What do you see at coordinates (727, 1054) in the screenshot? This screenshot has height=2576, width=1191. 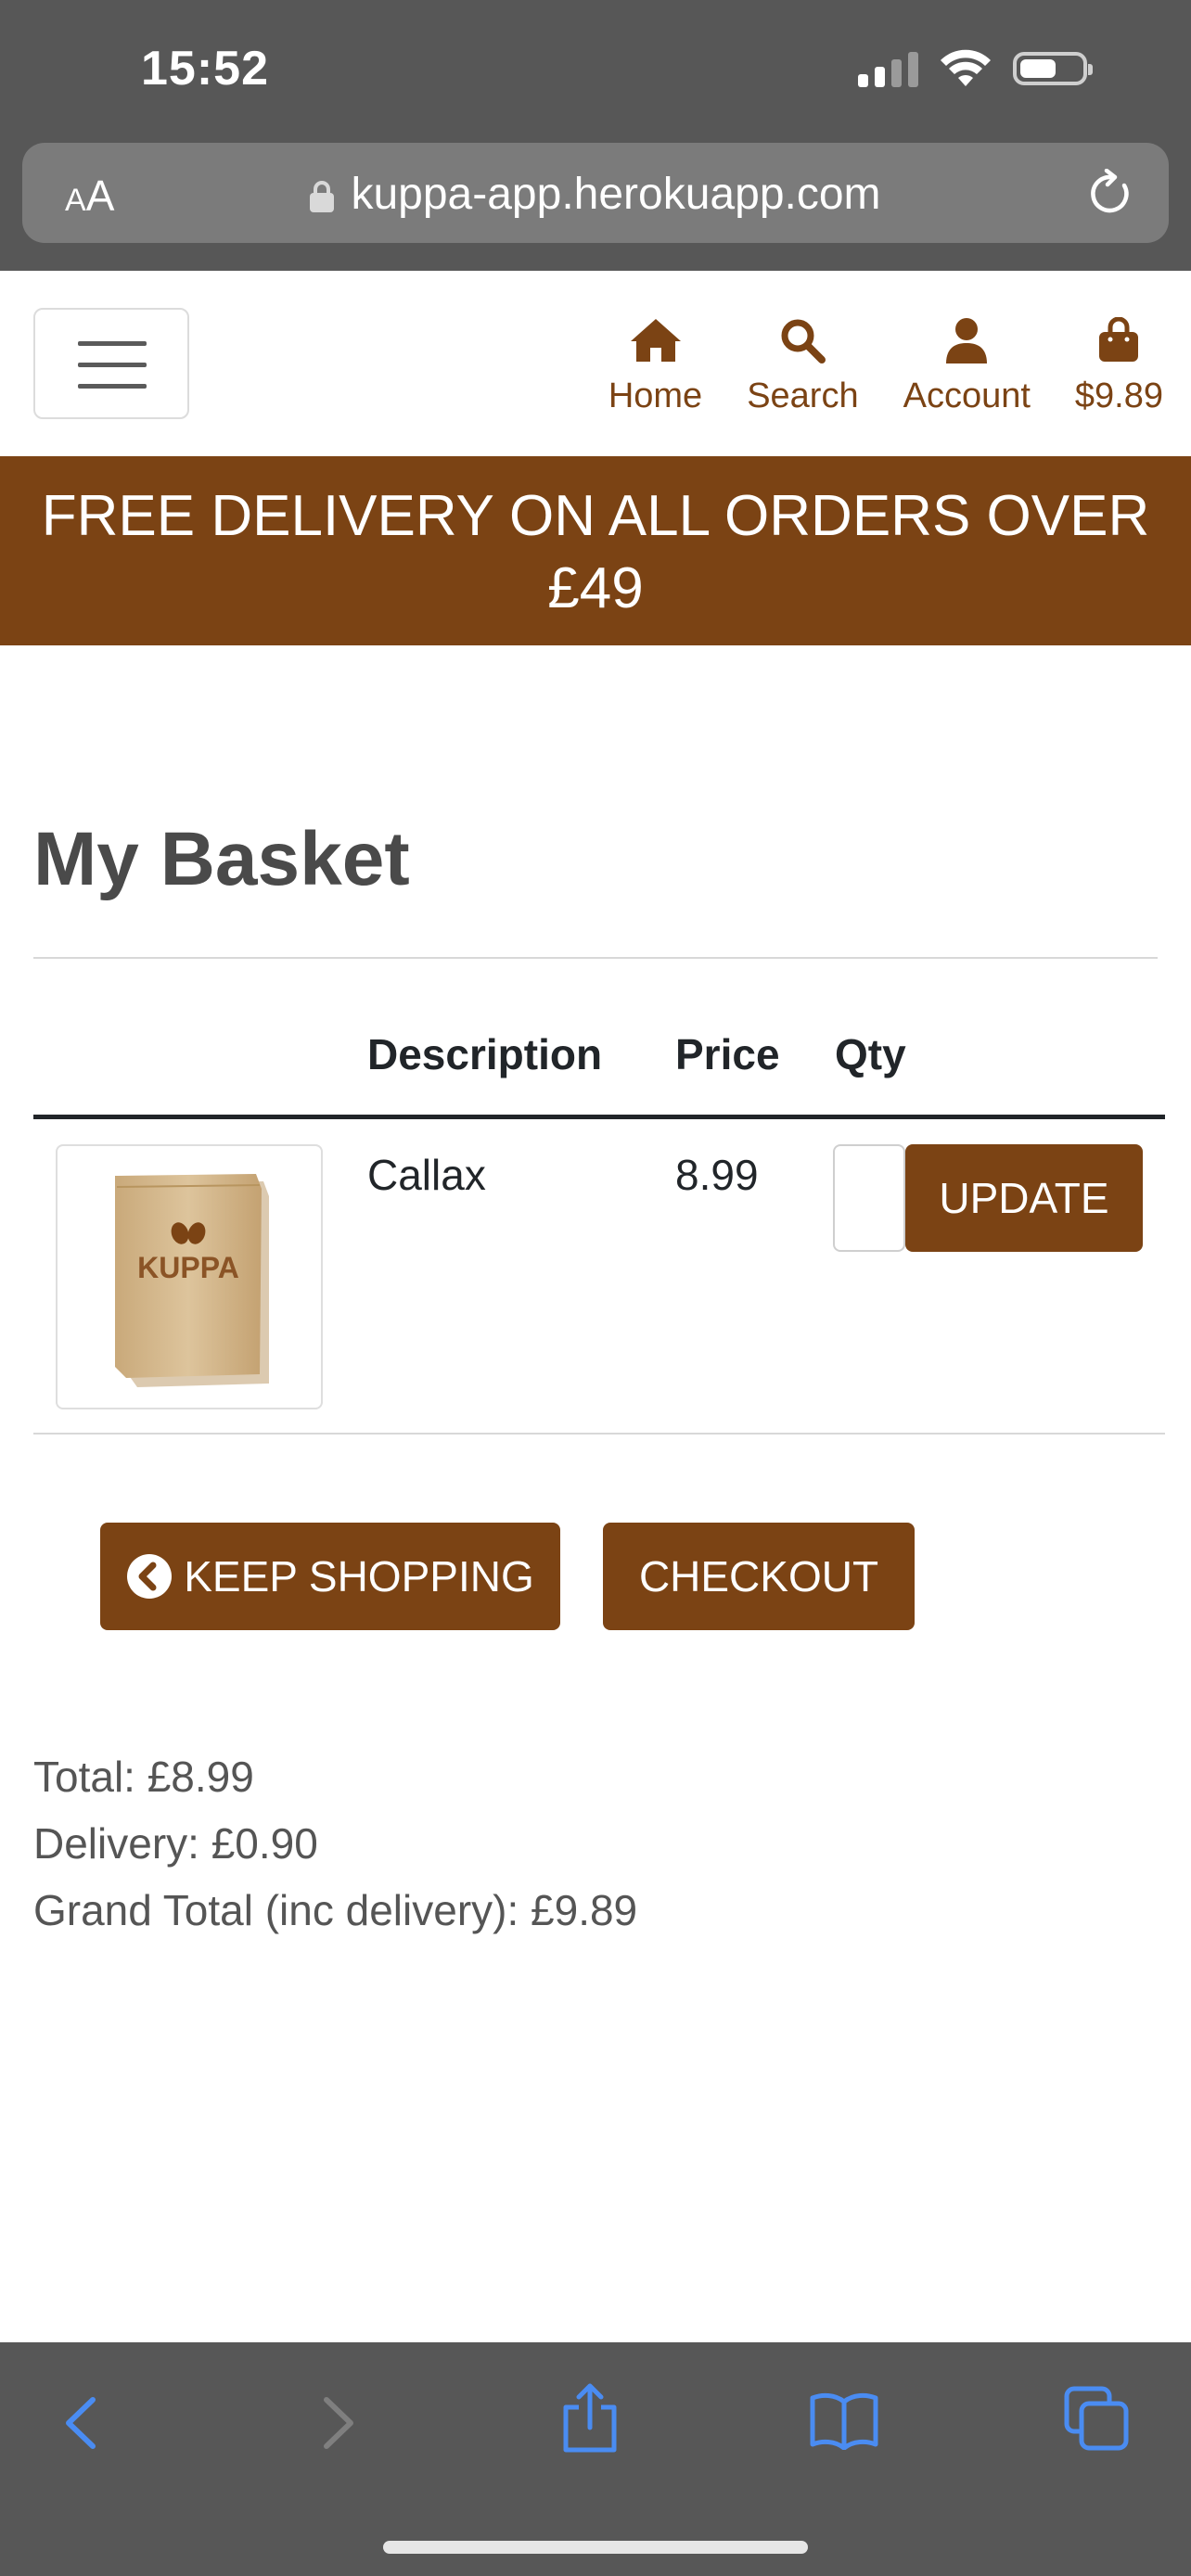 I see `column-header-price: Price` at bounding box center [727, 1054].